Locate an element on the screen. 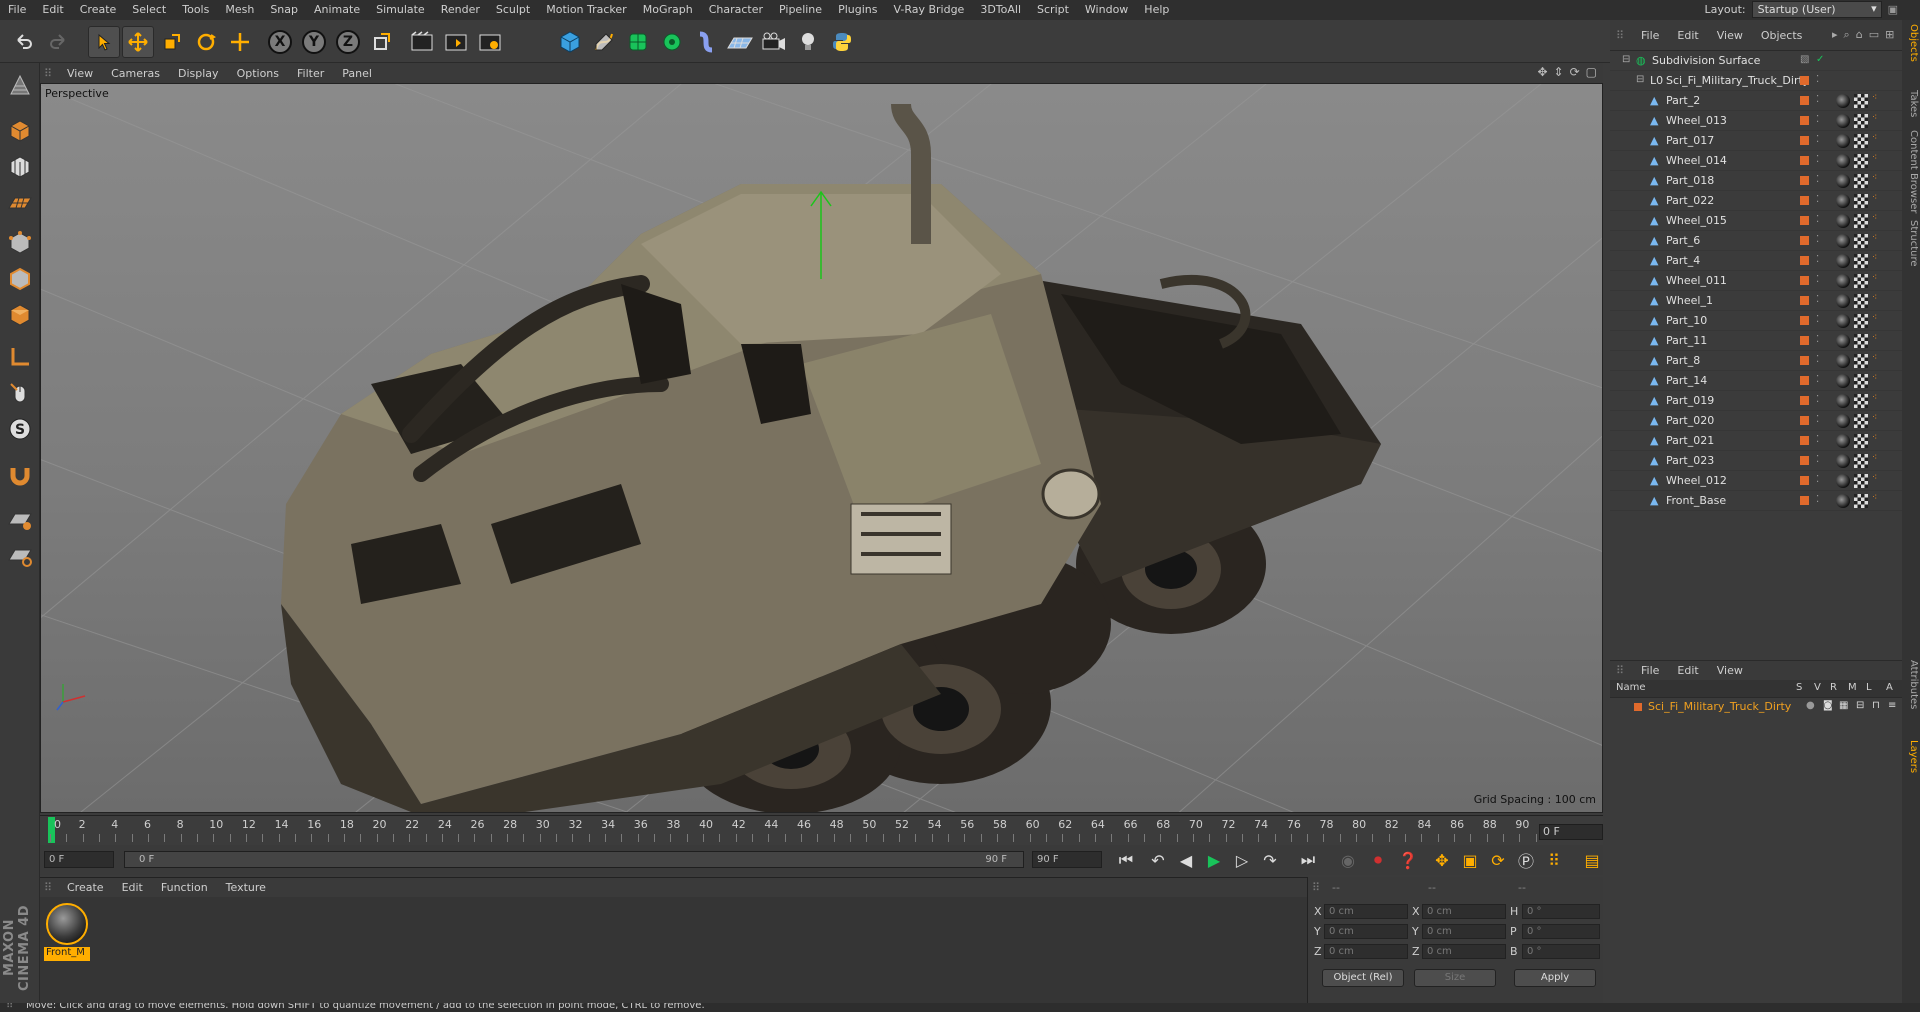 This screenshot has width=1920, height=1012. layer-column-v: V is located at coordinates (1817, 687).